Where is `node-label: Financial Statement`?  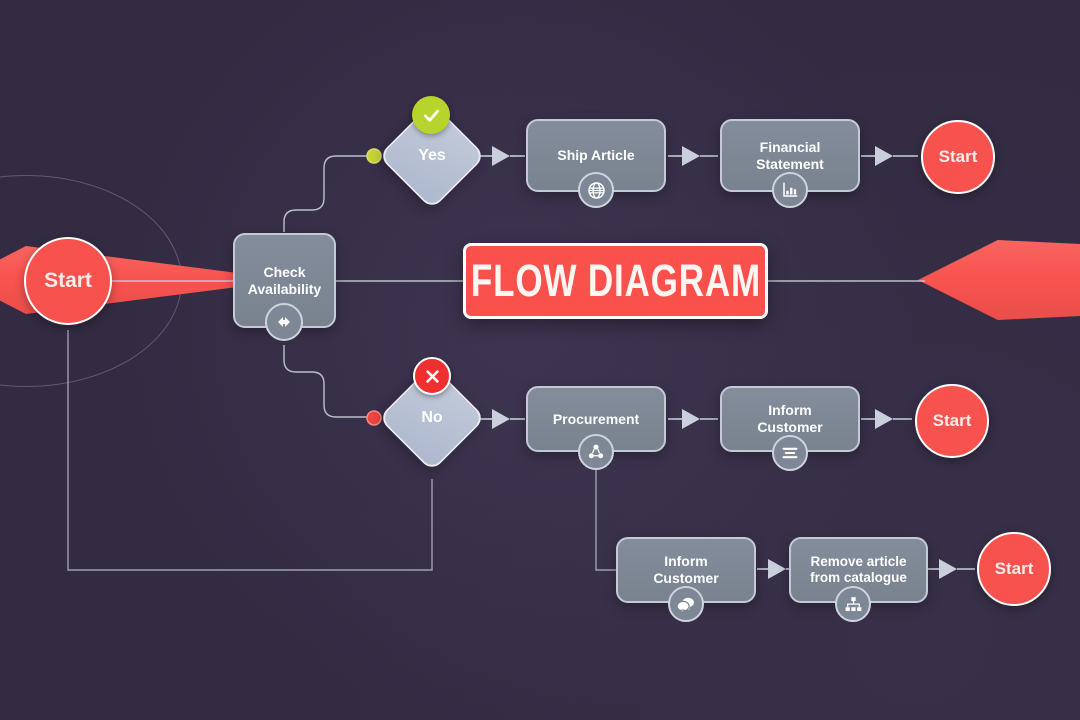
node-label: Financial Statement is located at coordinates (790, 155).